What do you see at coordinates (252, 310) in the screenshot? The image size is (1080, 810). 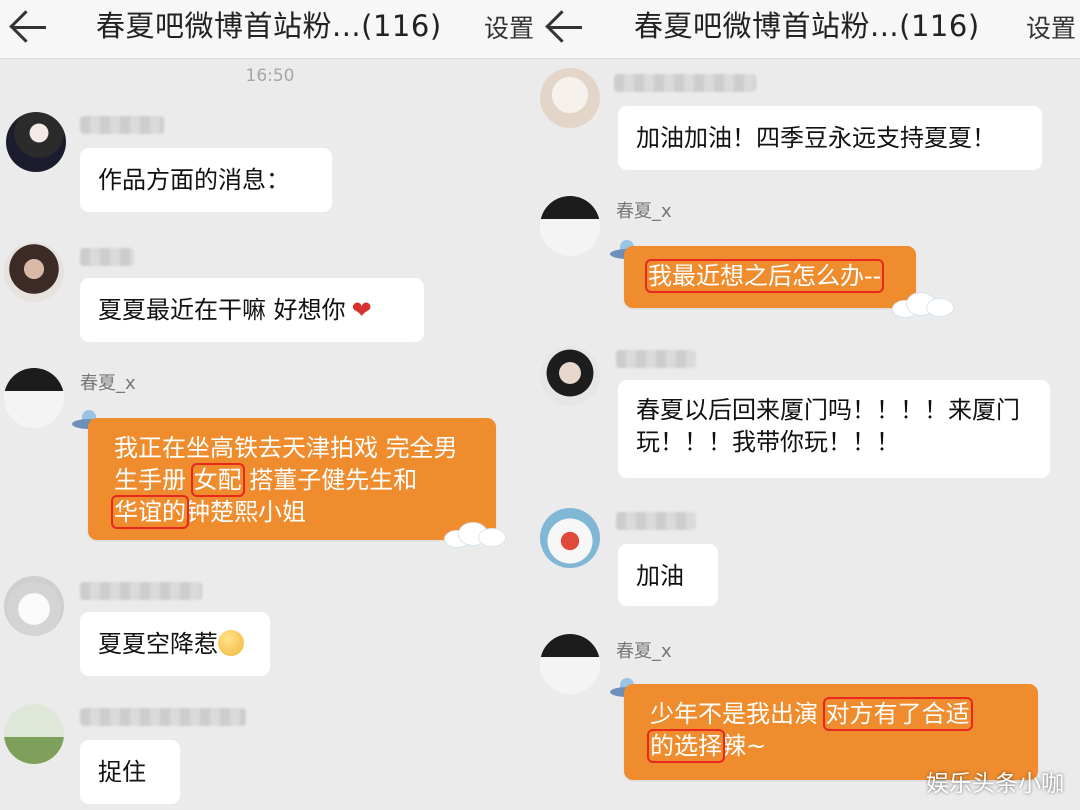 I see `message-bubble: 夏夏最近在干嘛 好想你 ❤` at bounding box center [252, 310].